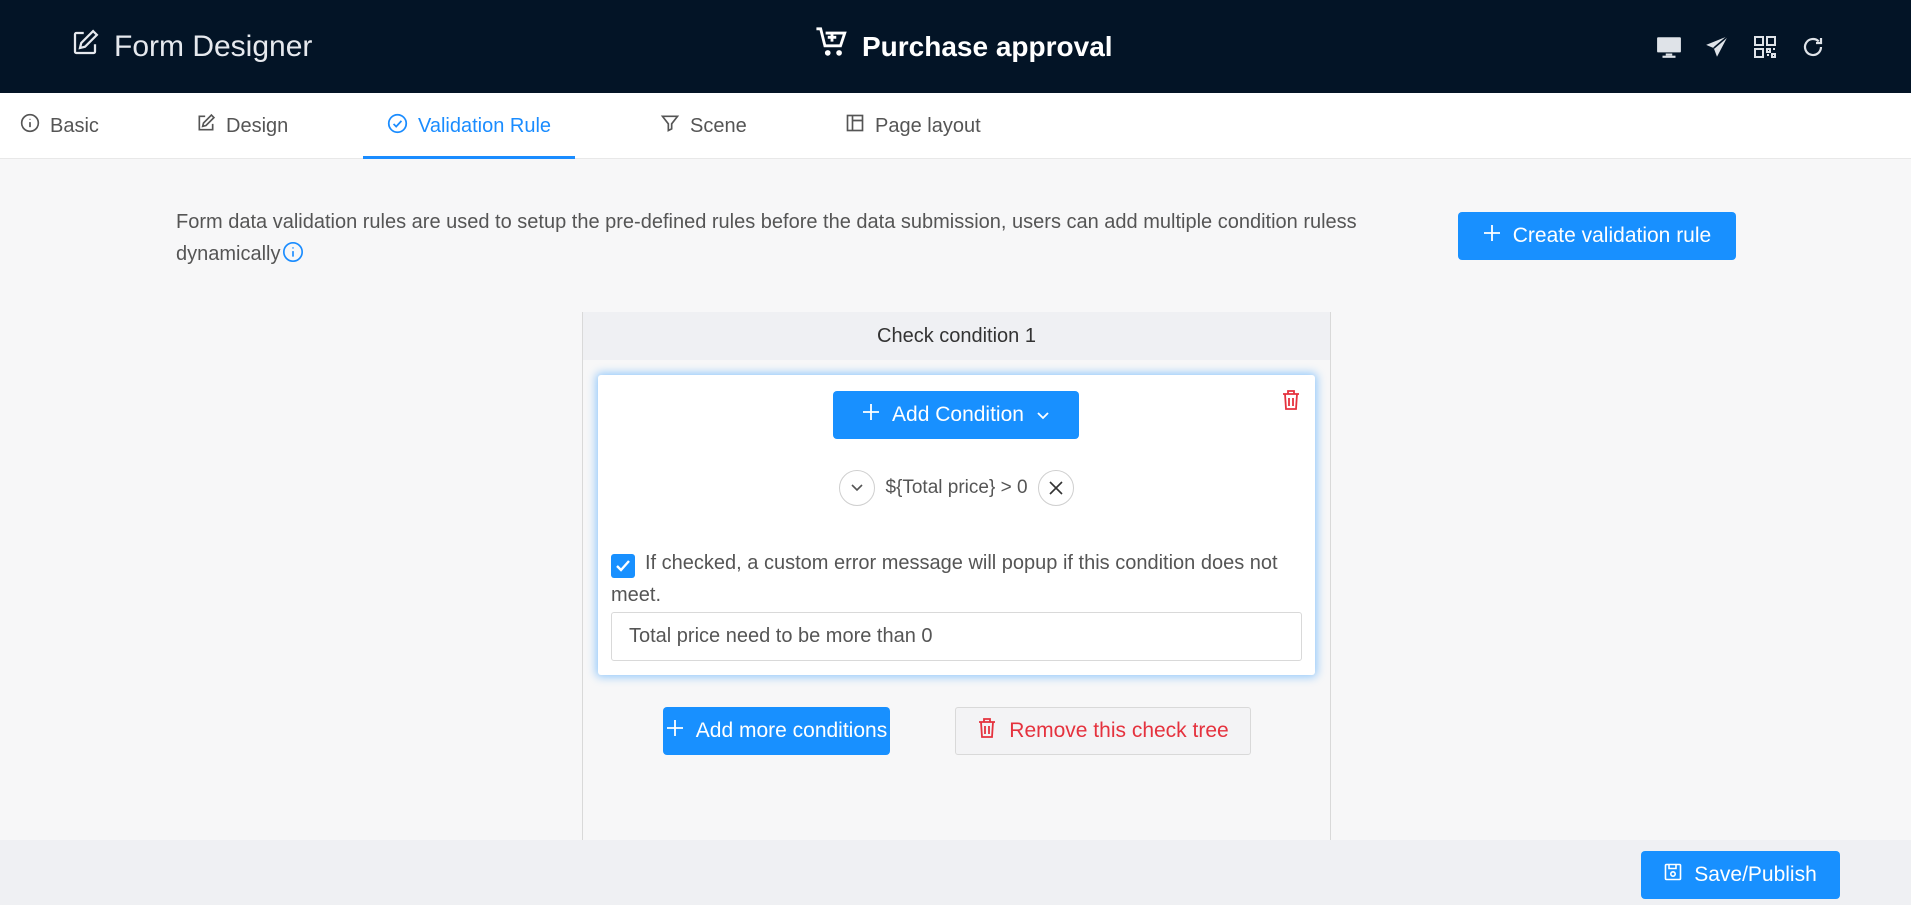 The image size is (1911, 905). What do you see at coordinates (791, 730) in the screenshot?
I see `button-label: Add more conditions` at bounding box center [791, 730].